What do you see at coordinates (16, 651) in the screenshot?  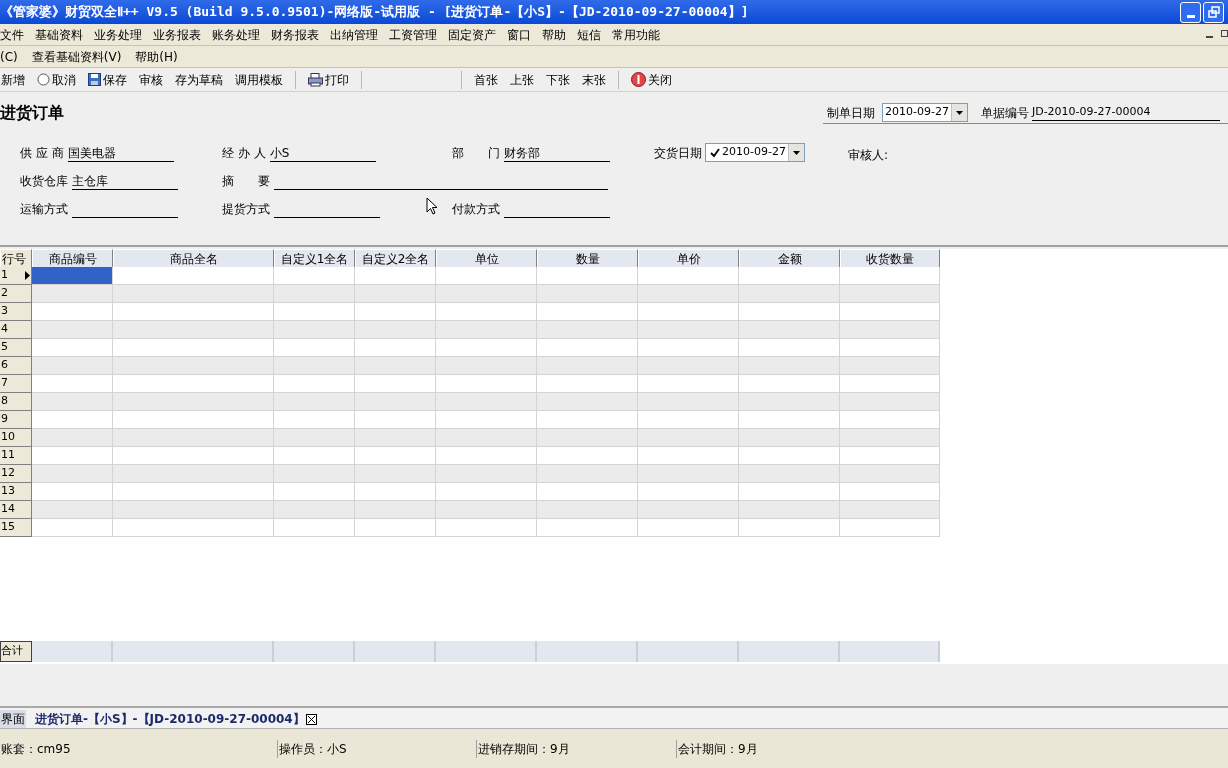 I see `total-label: 合计` at bounding box center [16, 651].